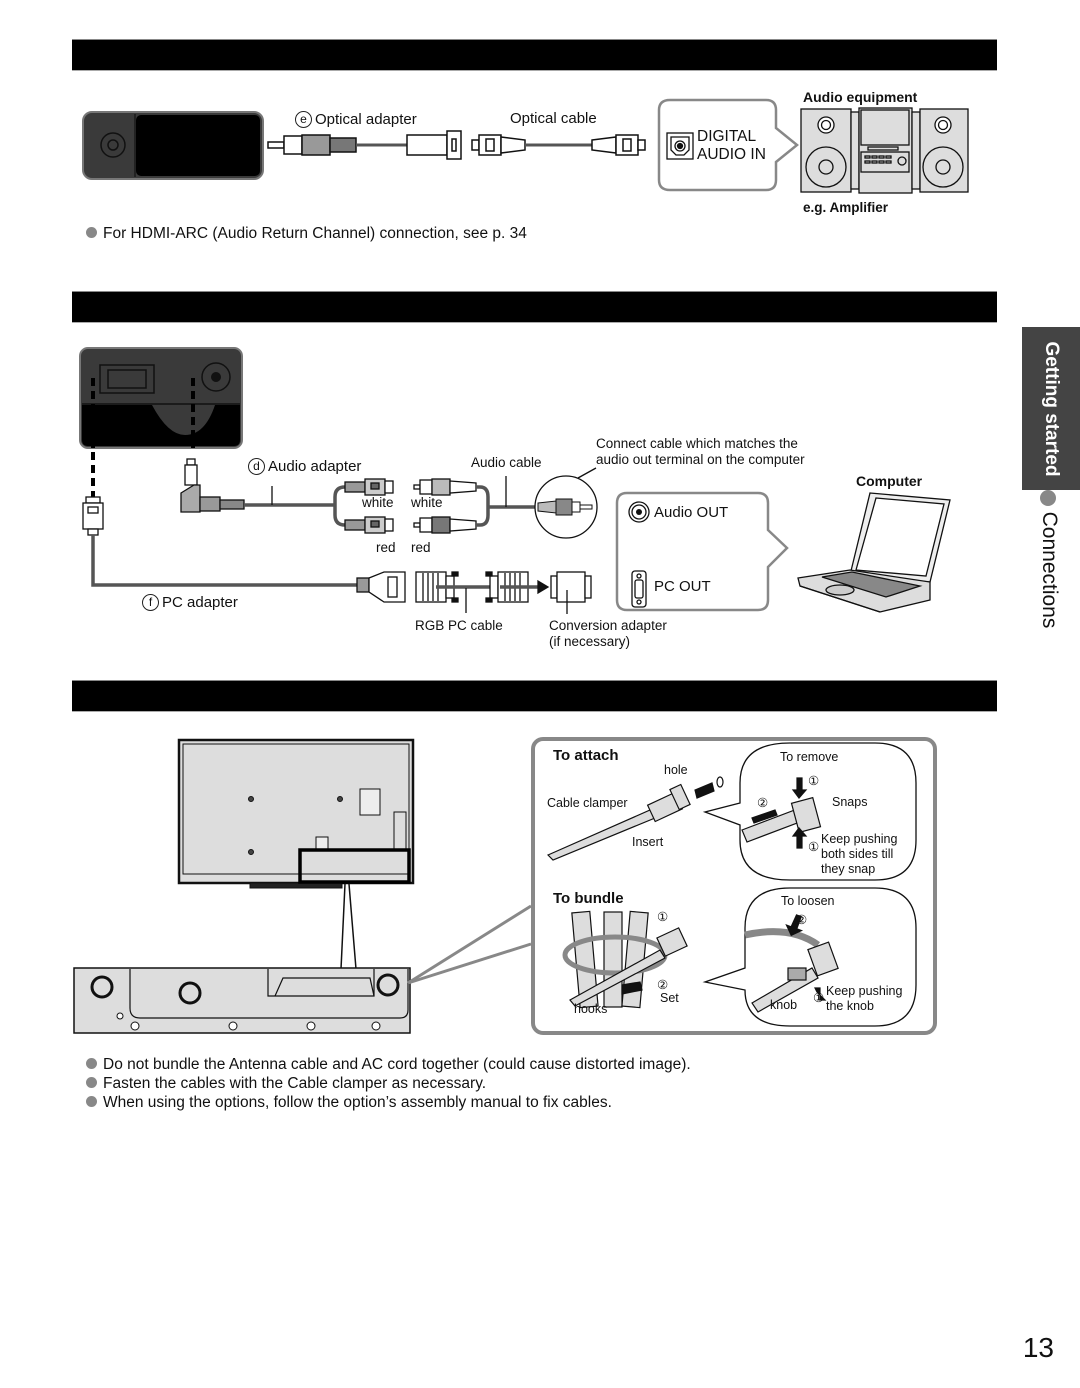 This screenshot has width=1080, height=1388. Describe the element at coordinates (669, 998) in the screenshot. I see `set-label: Set` at that location.